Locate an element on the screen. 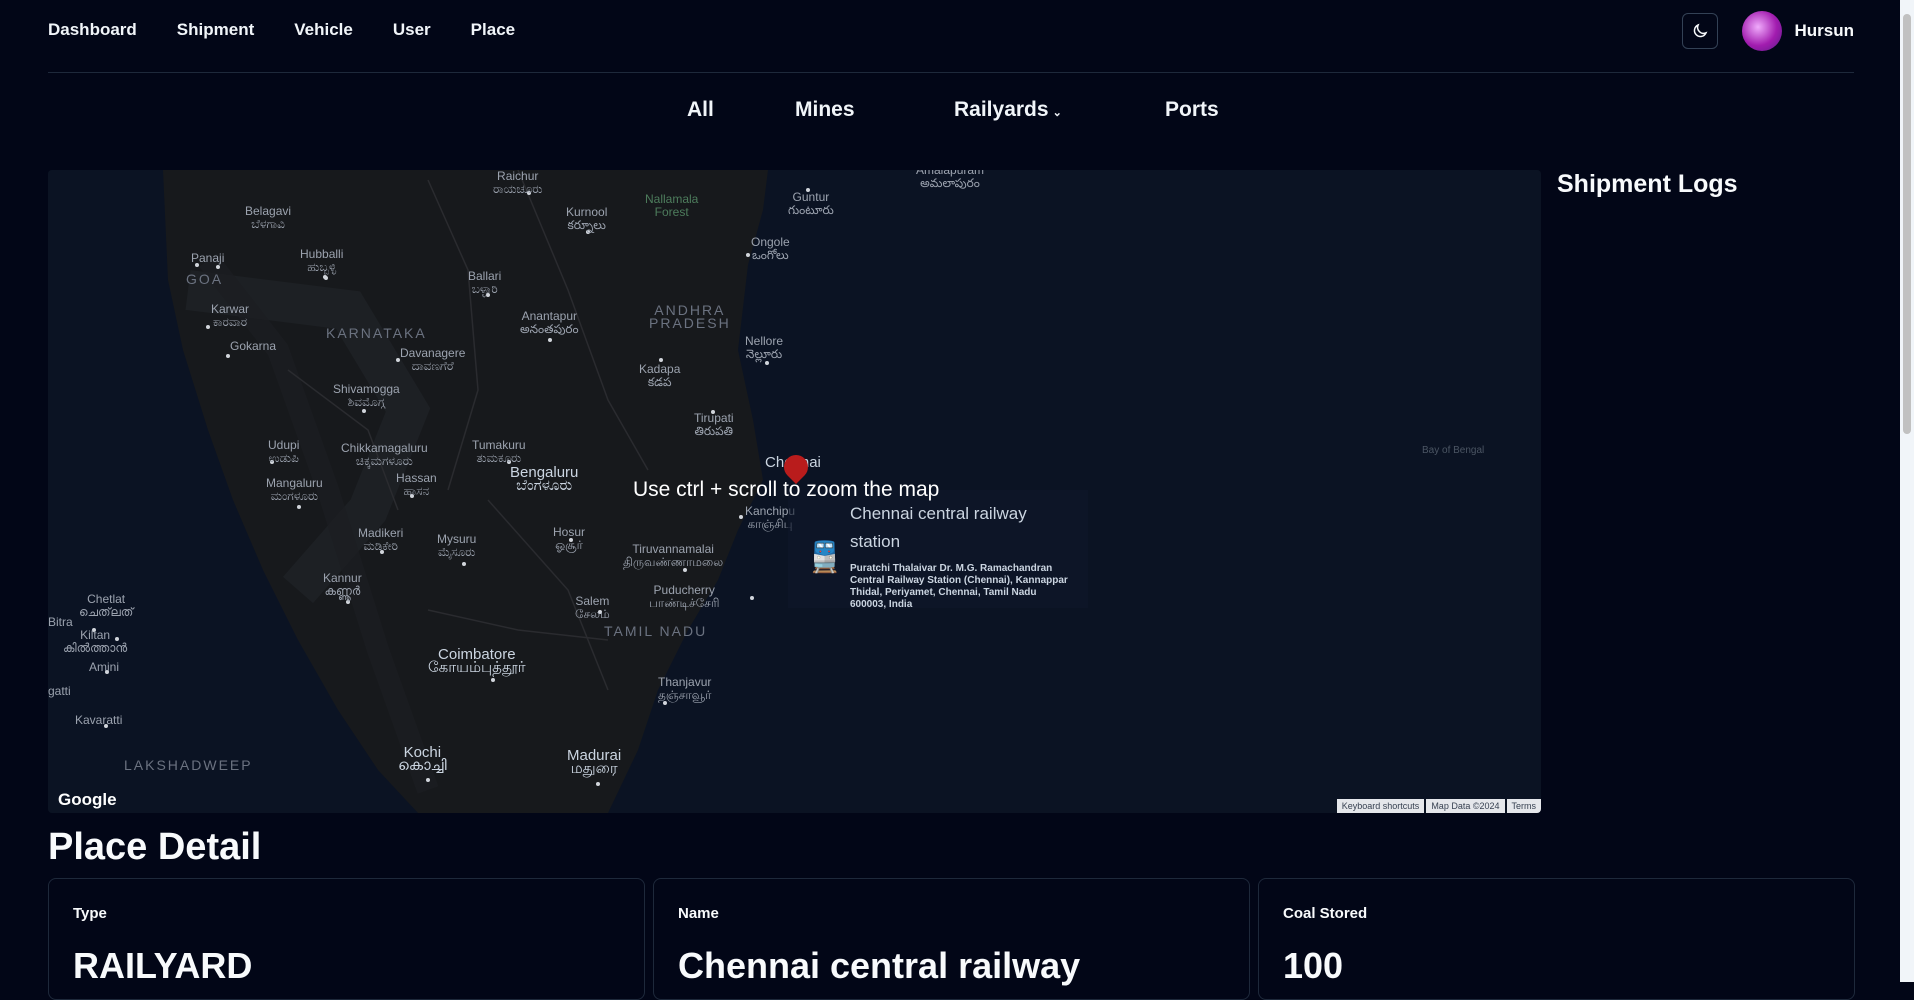 This screenshot has width=1914, height=1000. map-label-raichur: Raichur ರಾಯಚೂರು is located at coordinates (518, 183).